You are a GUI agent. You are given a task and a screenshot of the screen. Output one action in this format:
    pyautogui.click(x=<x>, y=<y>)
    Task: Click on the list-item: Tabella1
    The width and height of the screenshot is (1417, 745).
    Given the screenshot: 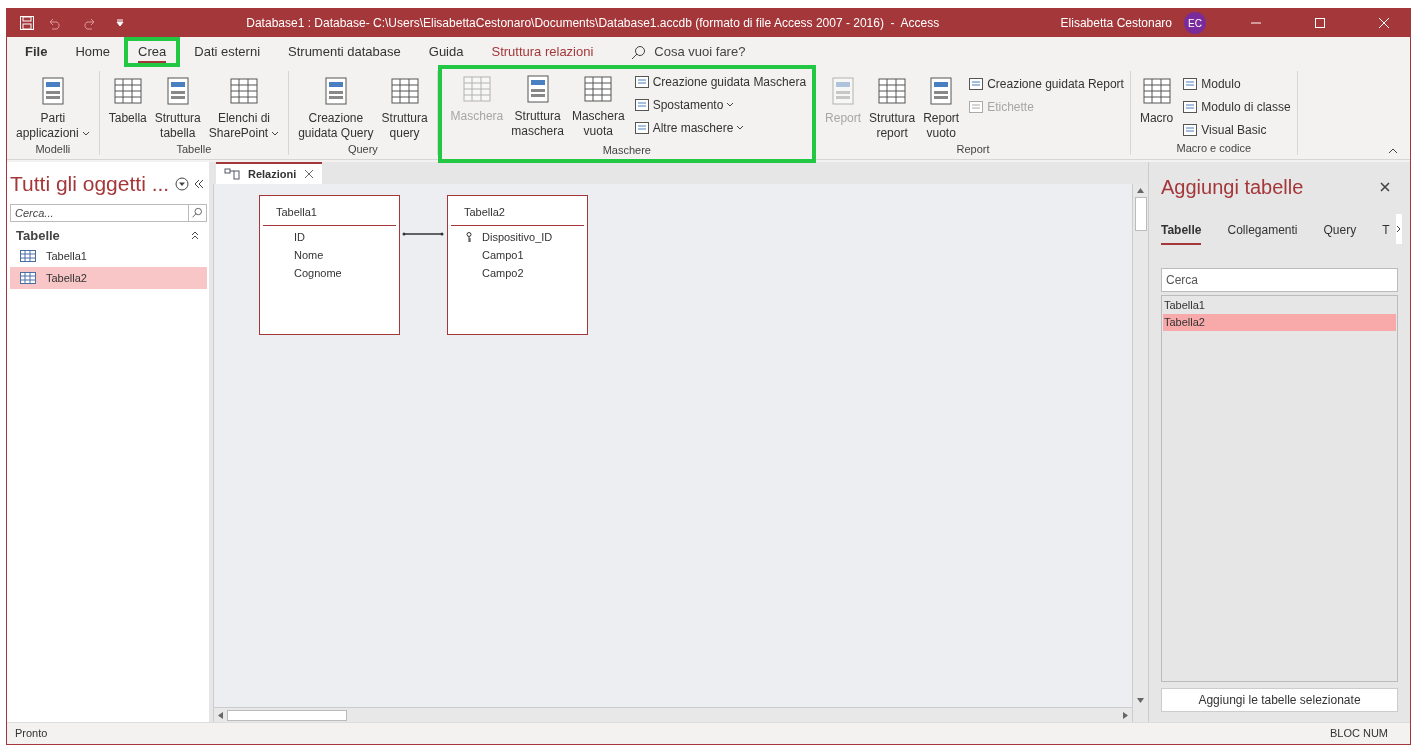 What is the action you would take?
    pyautogui.click(x=1279, y=305)
    